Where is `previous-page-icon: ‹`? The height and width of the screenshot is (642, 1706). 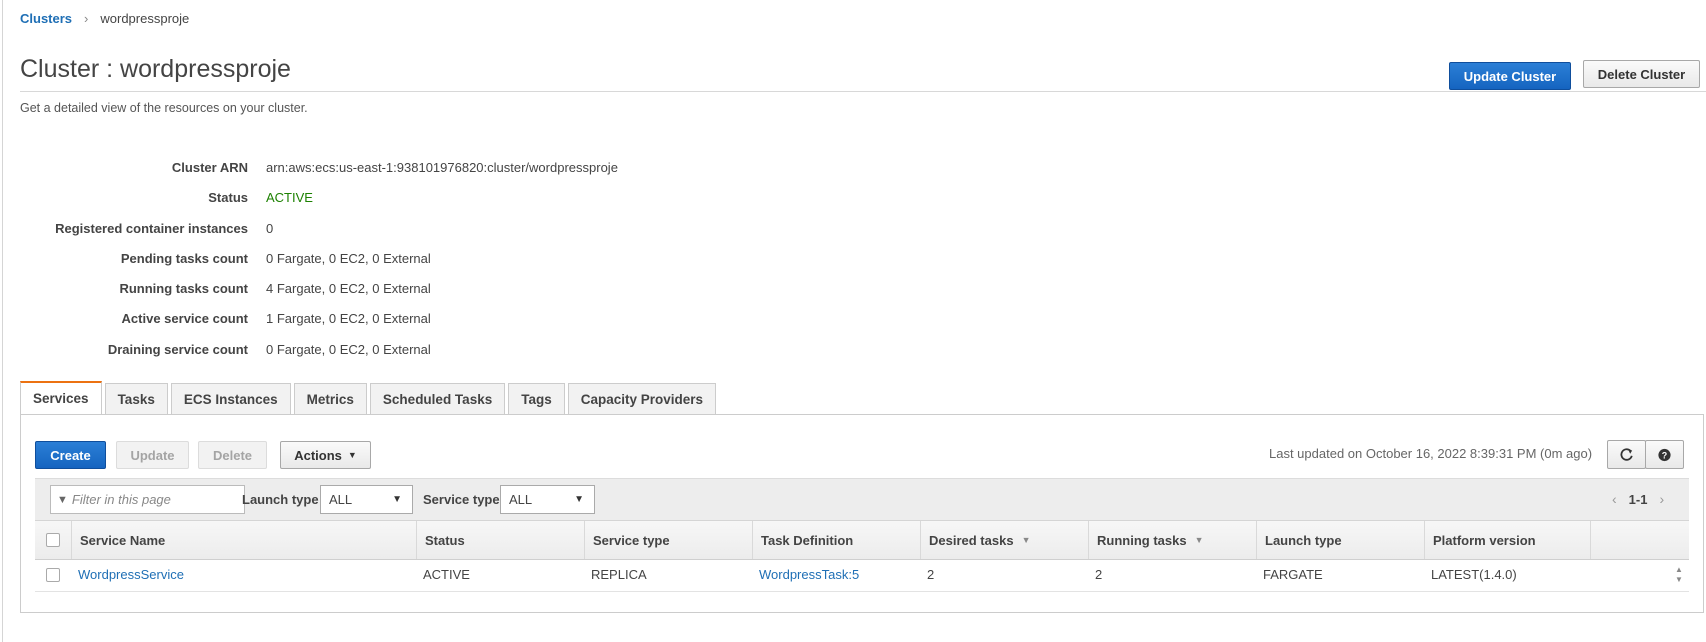
previous-page-icon: ‹ is located at coordinates (1614, 499).